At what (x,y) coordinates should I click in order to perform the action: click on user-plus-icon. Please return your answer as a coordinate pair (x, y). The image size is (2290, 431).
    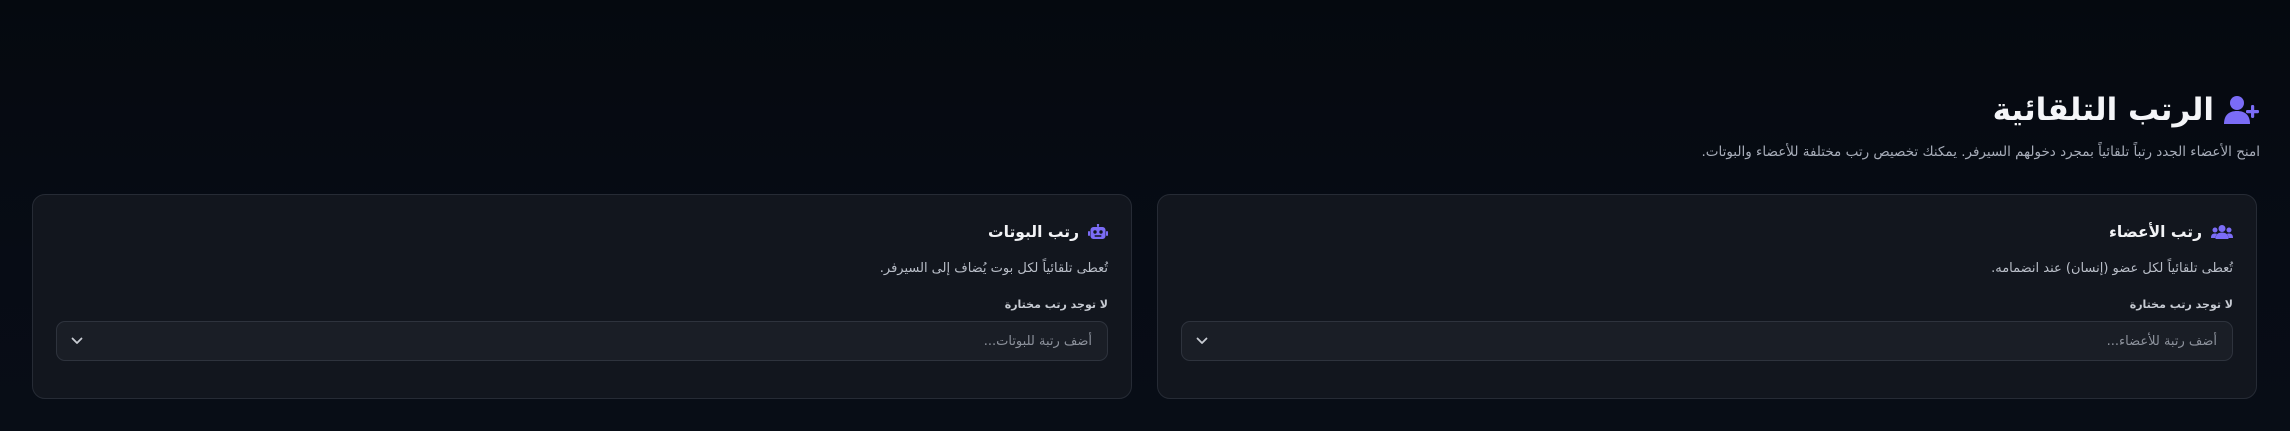
    Looking at the image, I should click on (2242, 110).